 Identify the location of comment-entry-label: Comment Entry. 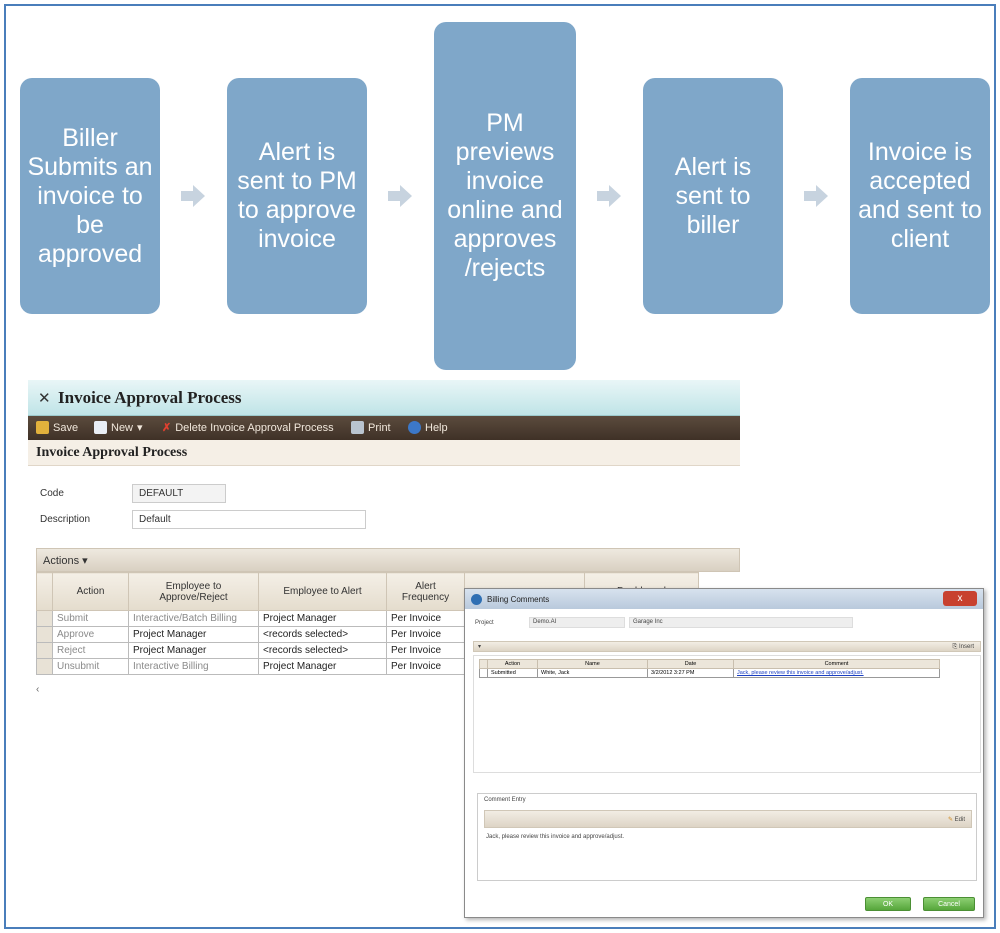
(505, 800).